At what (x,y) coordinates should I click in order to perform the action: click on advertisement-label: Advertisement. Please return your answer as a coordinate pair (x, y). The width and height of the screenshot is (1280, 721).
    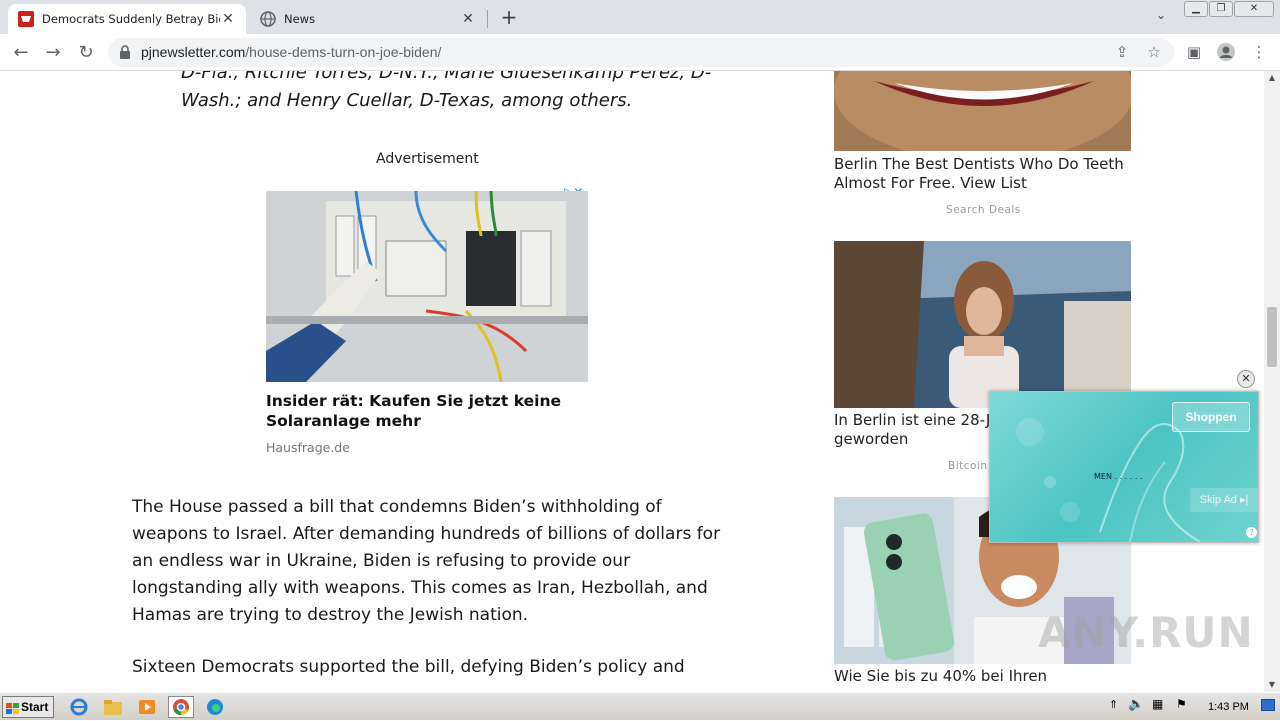
    Looking at the image, I should click on (427, 159).